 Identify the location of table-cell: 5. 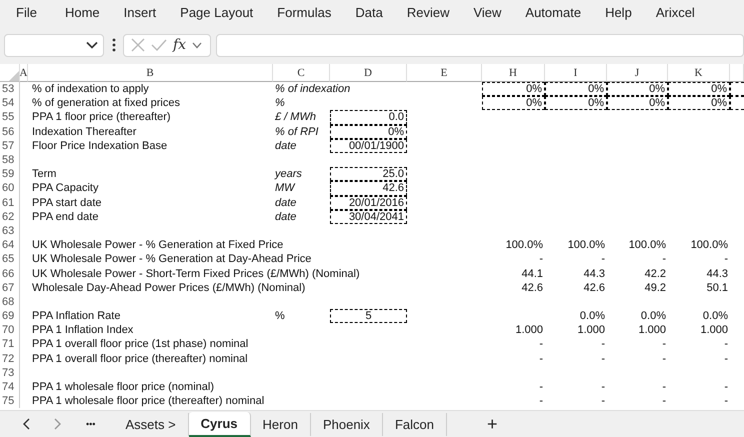
(368, 316).